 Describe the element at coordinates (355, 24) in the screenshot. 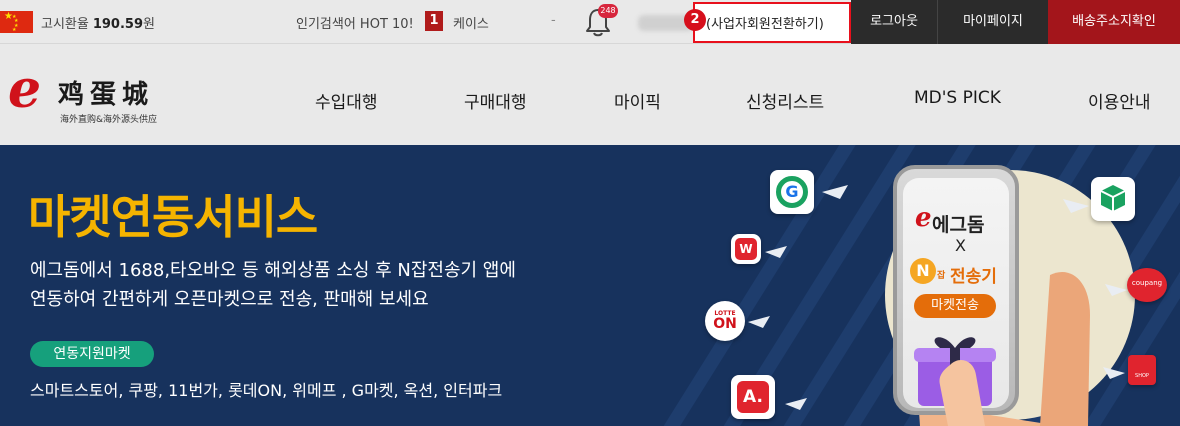

I see `hot-search-label: 인기검색어 HOT 10!` at that location.